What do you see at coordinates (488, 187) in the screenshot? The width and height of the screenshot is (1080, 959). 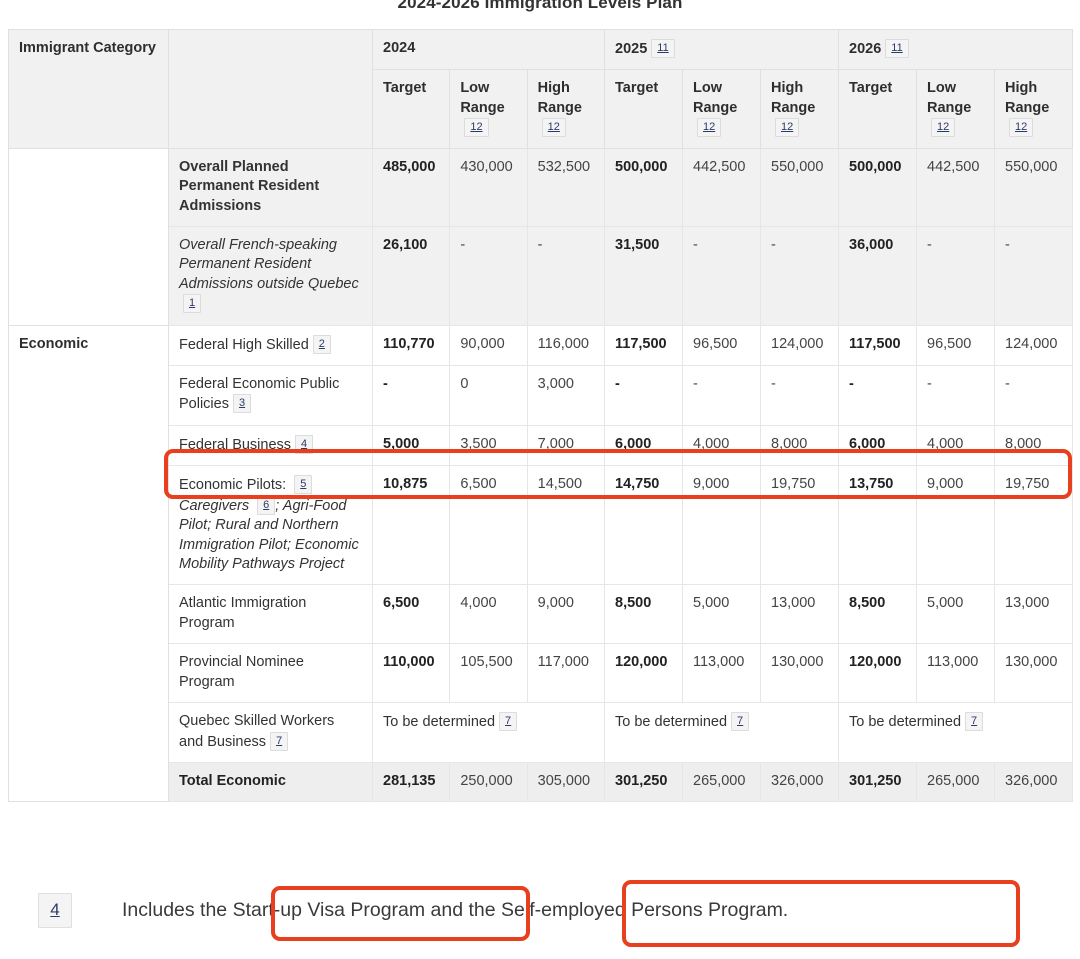 I see `cell-2024-low: 430,000` at bounding box center [488, 187].